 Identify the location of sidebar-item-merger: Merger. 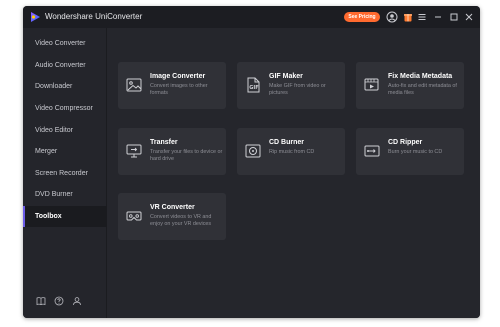
(65, 151).